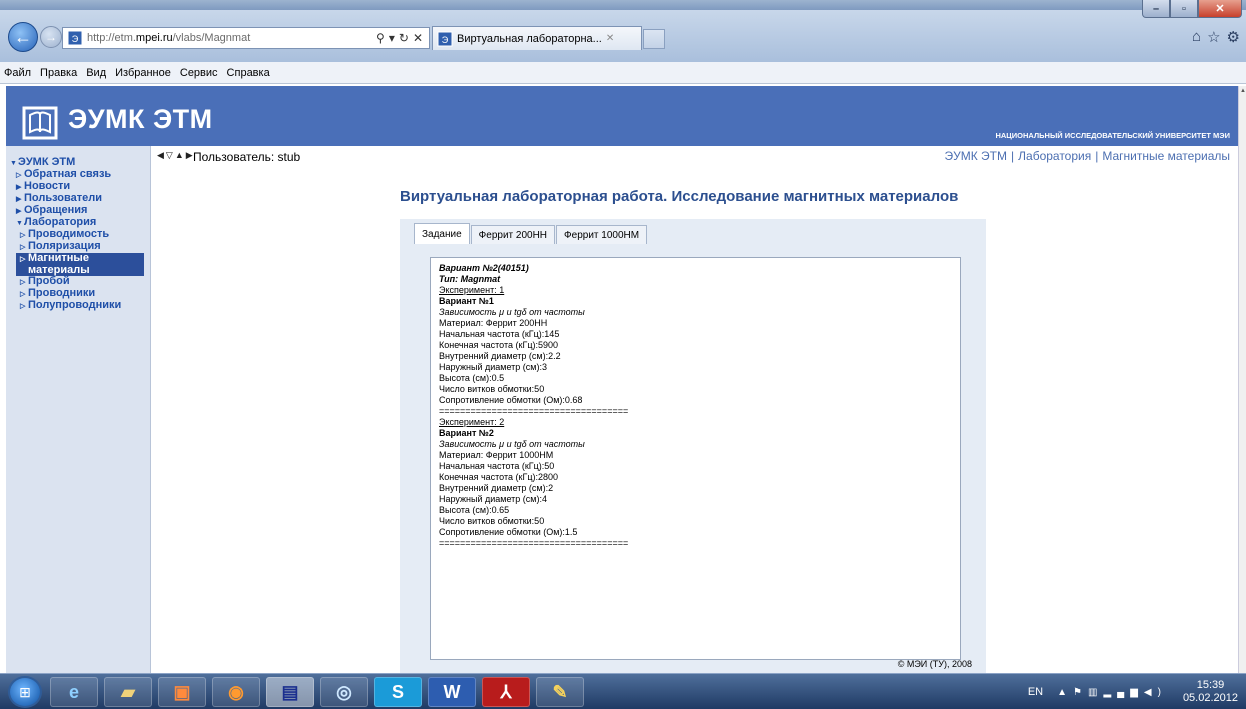  Describe the element at coordinates (1123, 692) in the screenshot. I see `signal-icon: ▂▄▆` at that location.